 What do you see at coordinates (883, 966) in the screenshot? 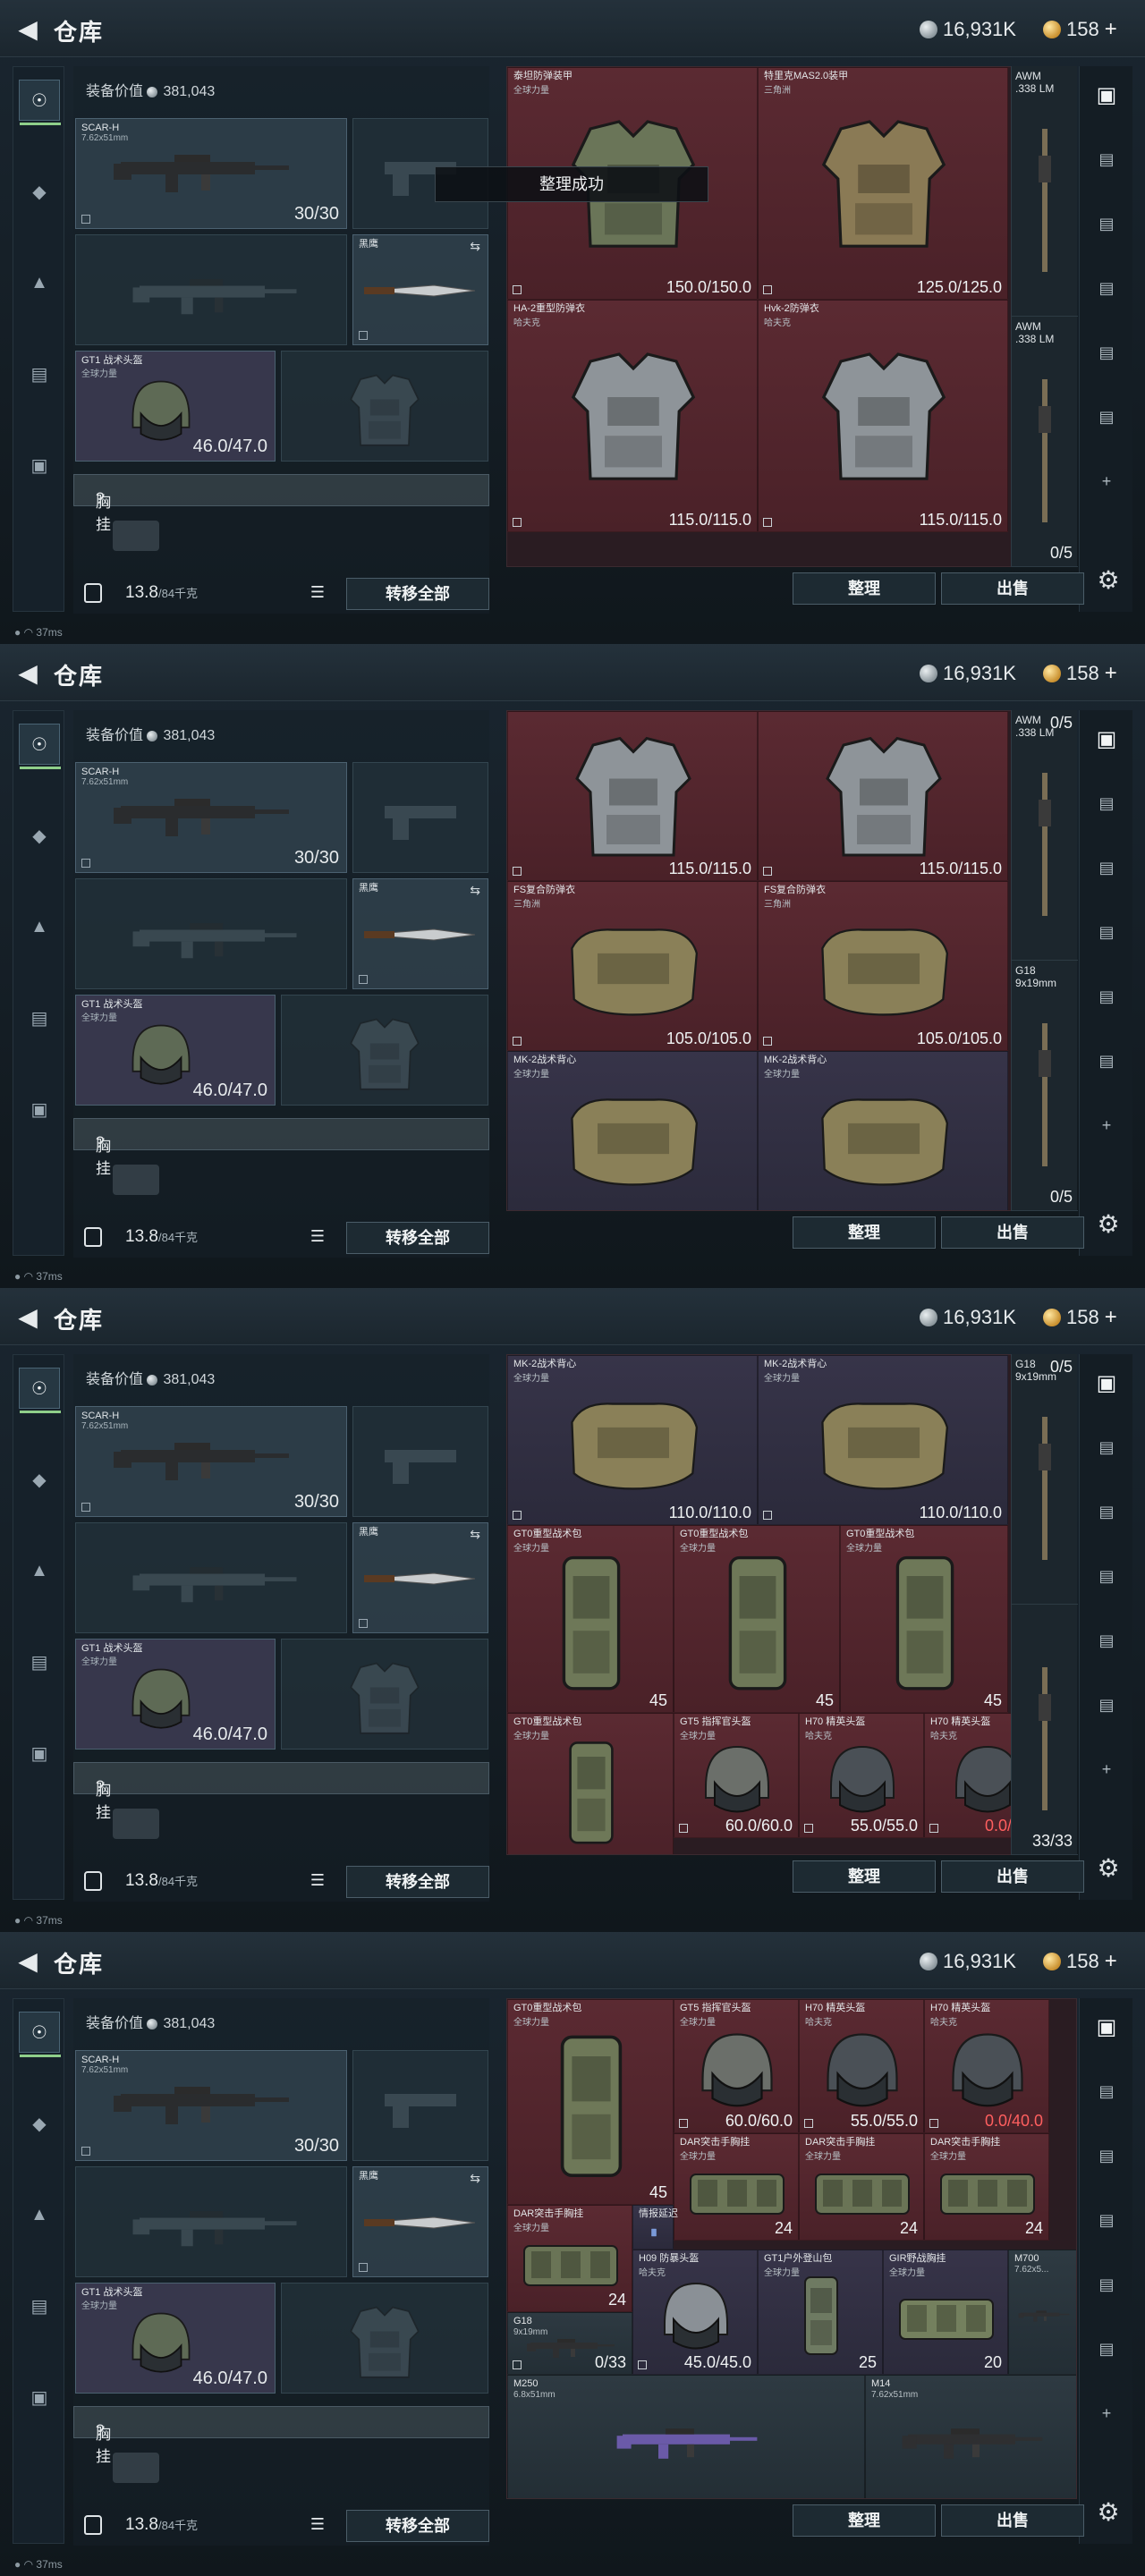
I see `storage-item: FS复合防弹衣 三角洲 105.0/105.0` at bounding box center [883, 966].